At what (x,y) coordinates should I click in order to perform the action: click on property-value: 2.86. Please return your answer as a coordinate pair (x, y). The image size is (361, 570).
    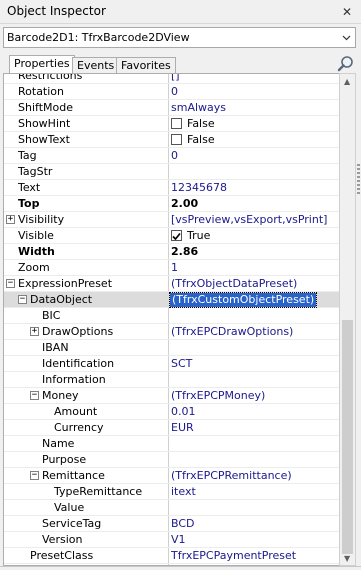
    Looking at the image, I should click on (184, 252).